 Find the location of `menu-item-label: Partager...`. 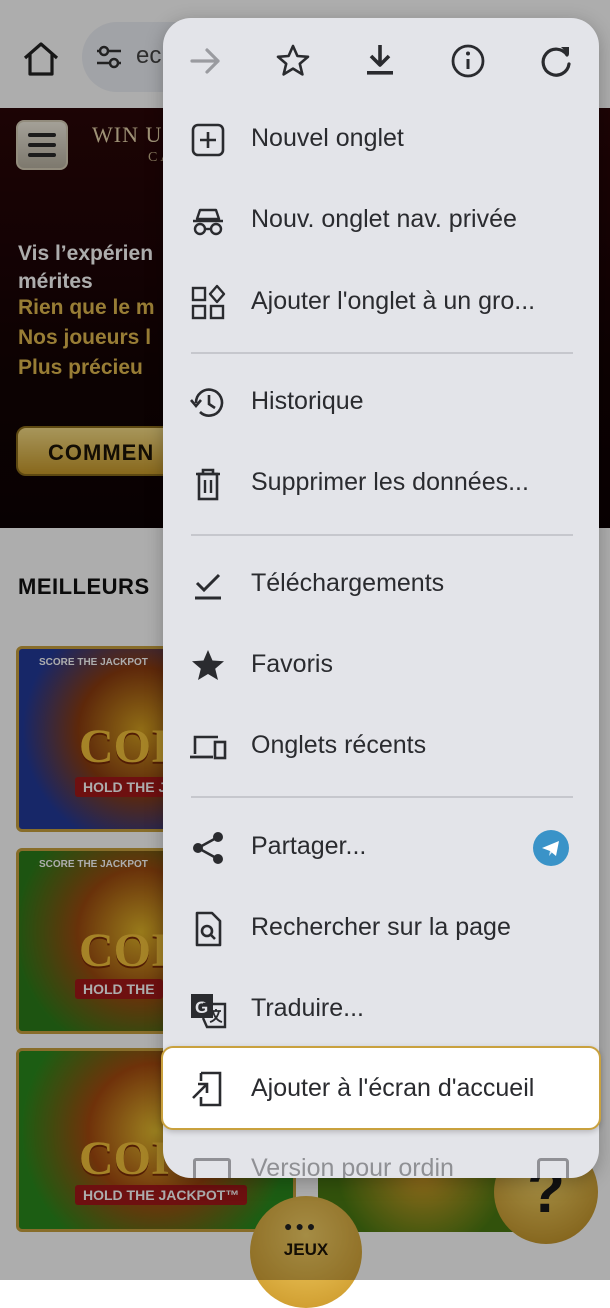

menu-item-label: Partager... is located at coordinates (309, 846).